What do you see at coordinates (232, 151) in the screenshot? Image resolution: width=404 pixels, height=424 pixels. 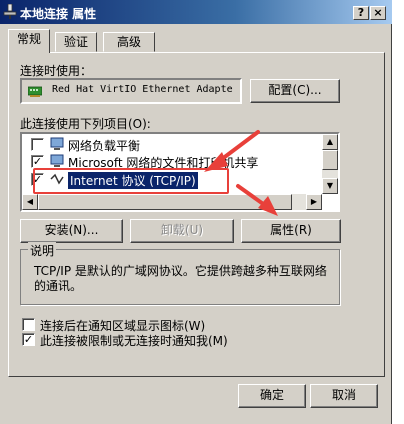 I see `arrow-to-list-item` at bounding box center [232, 151].